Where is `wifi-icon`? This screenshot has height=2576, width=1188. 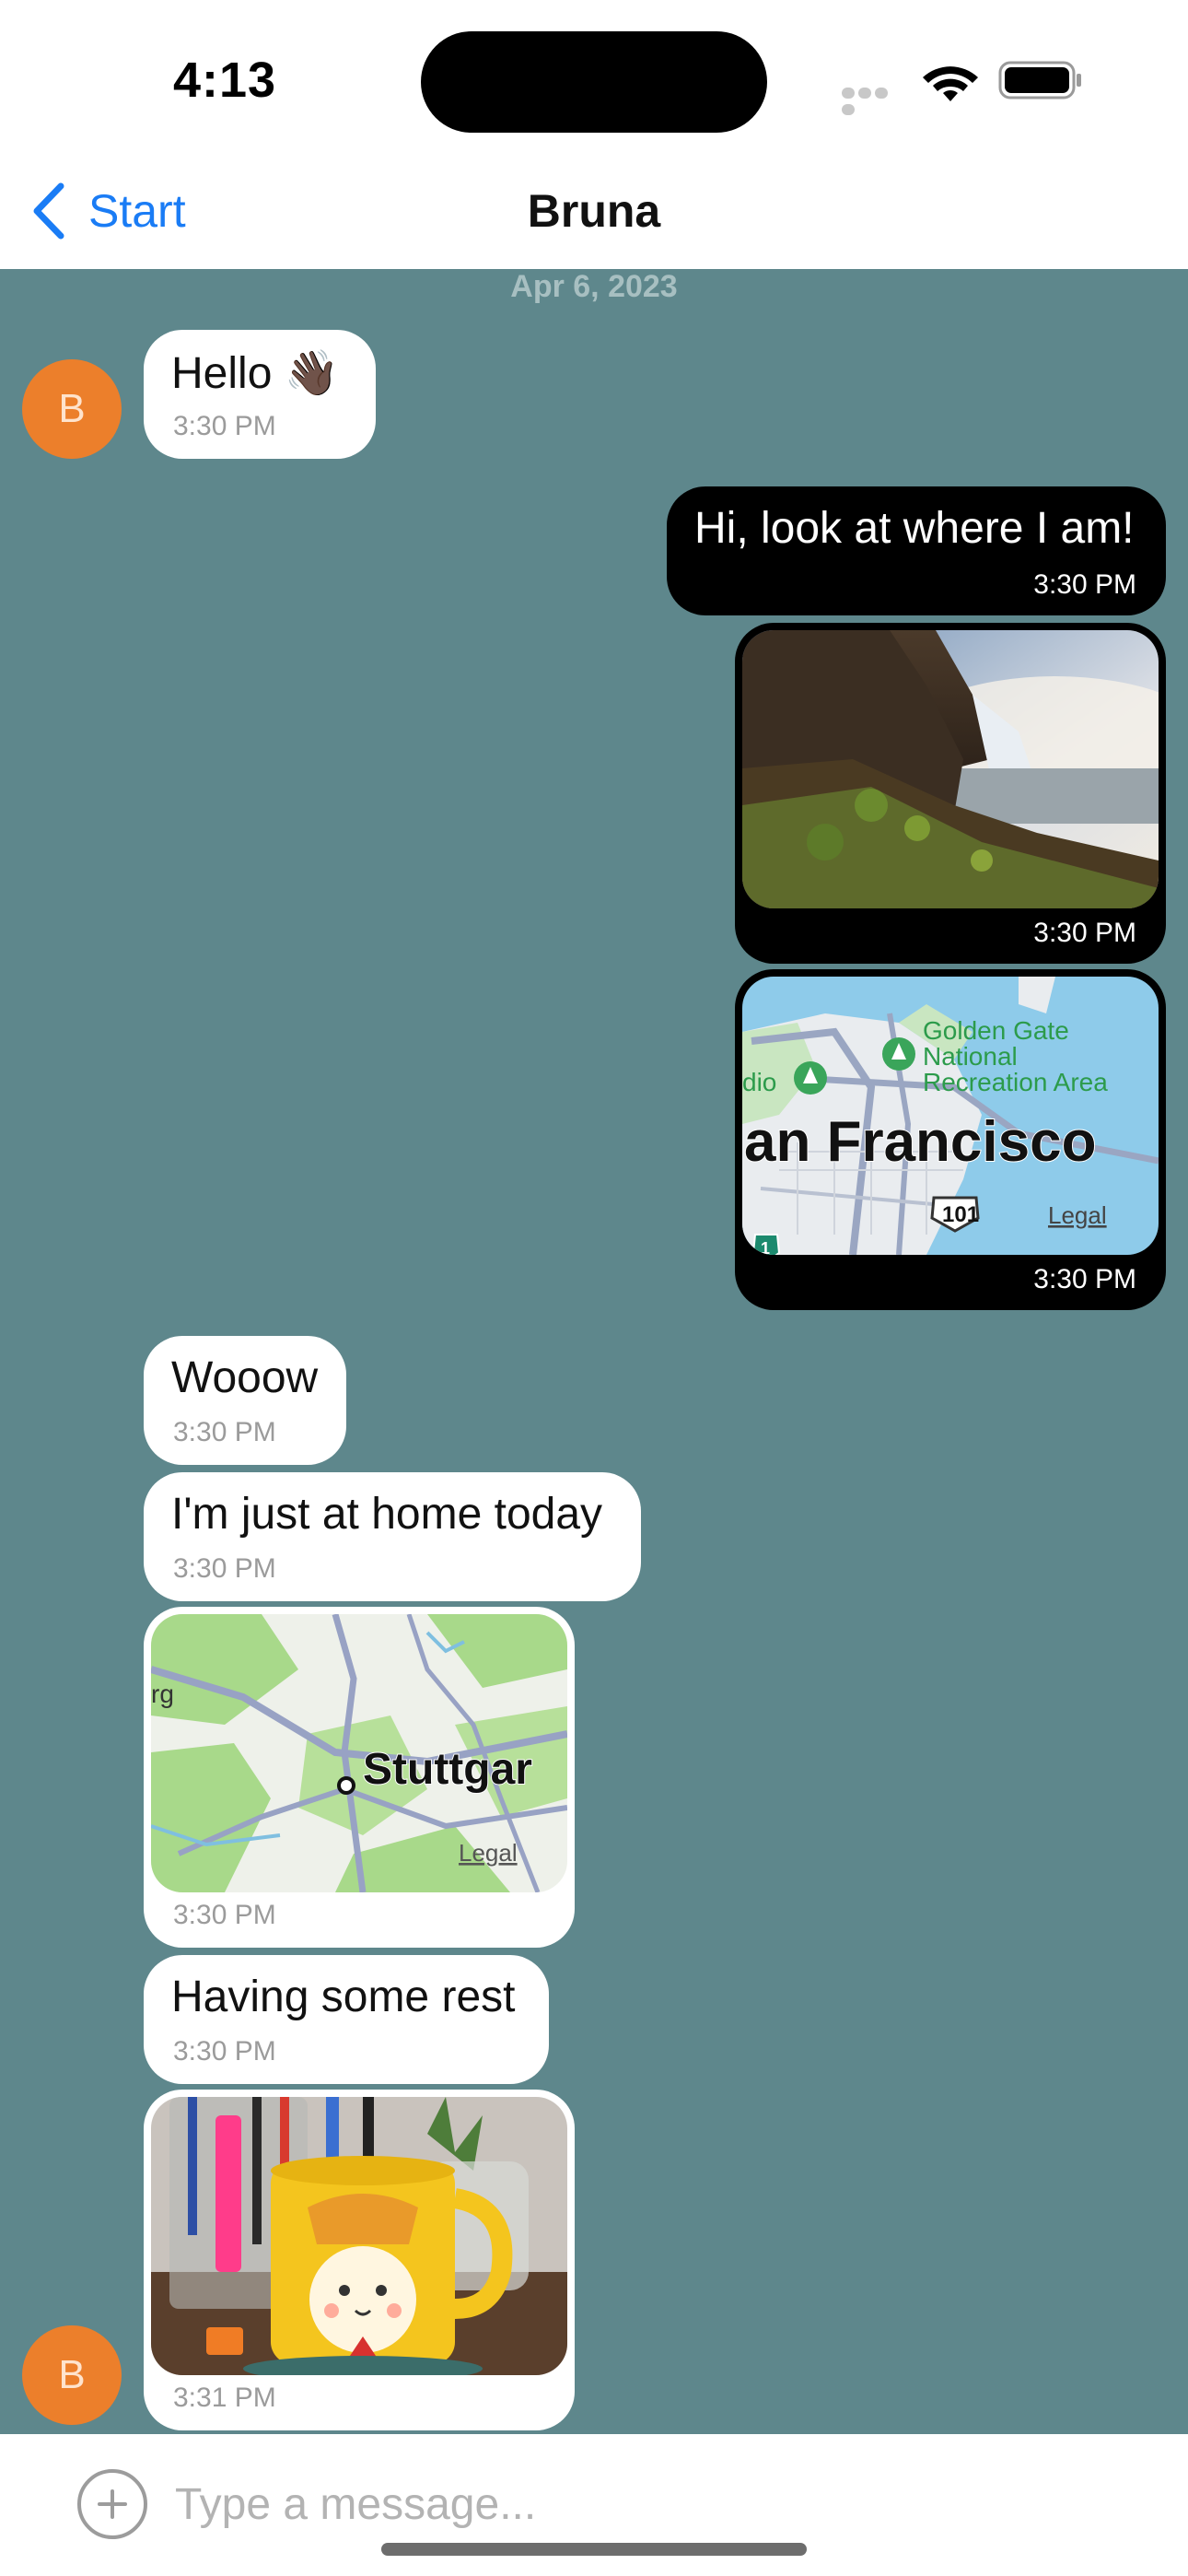
wifi-icon is located at coordinates (951, 83).